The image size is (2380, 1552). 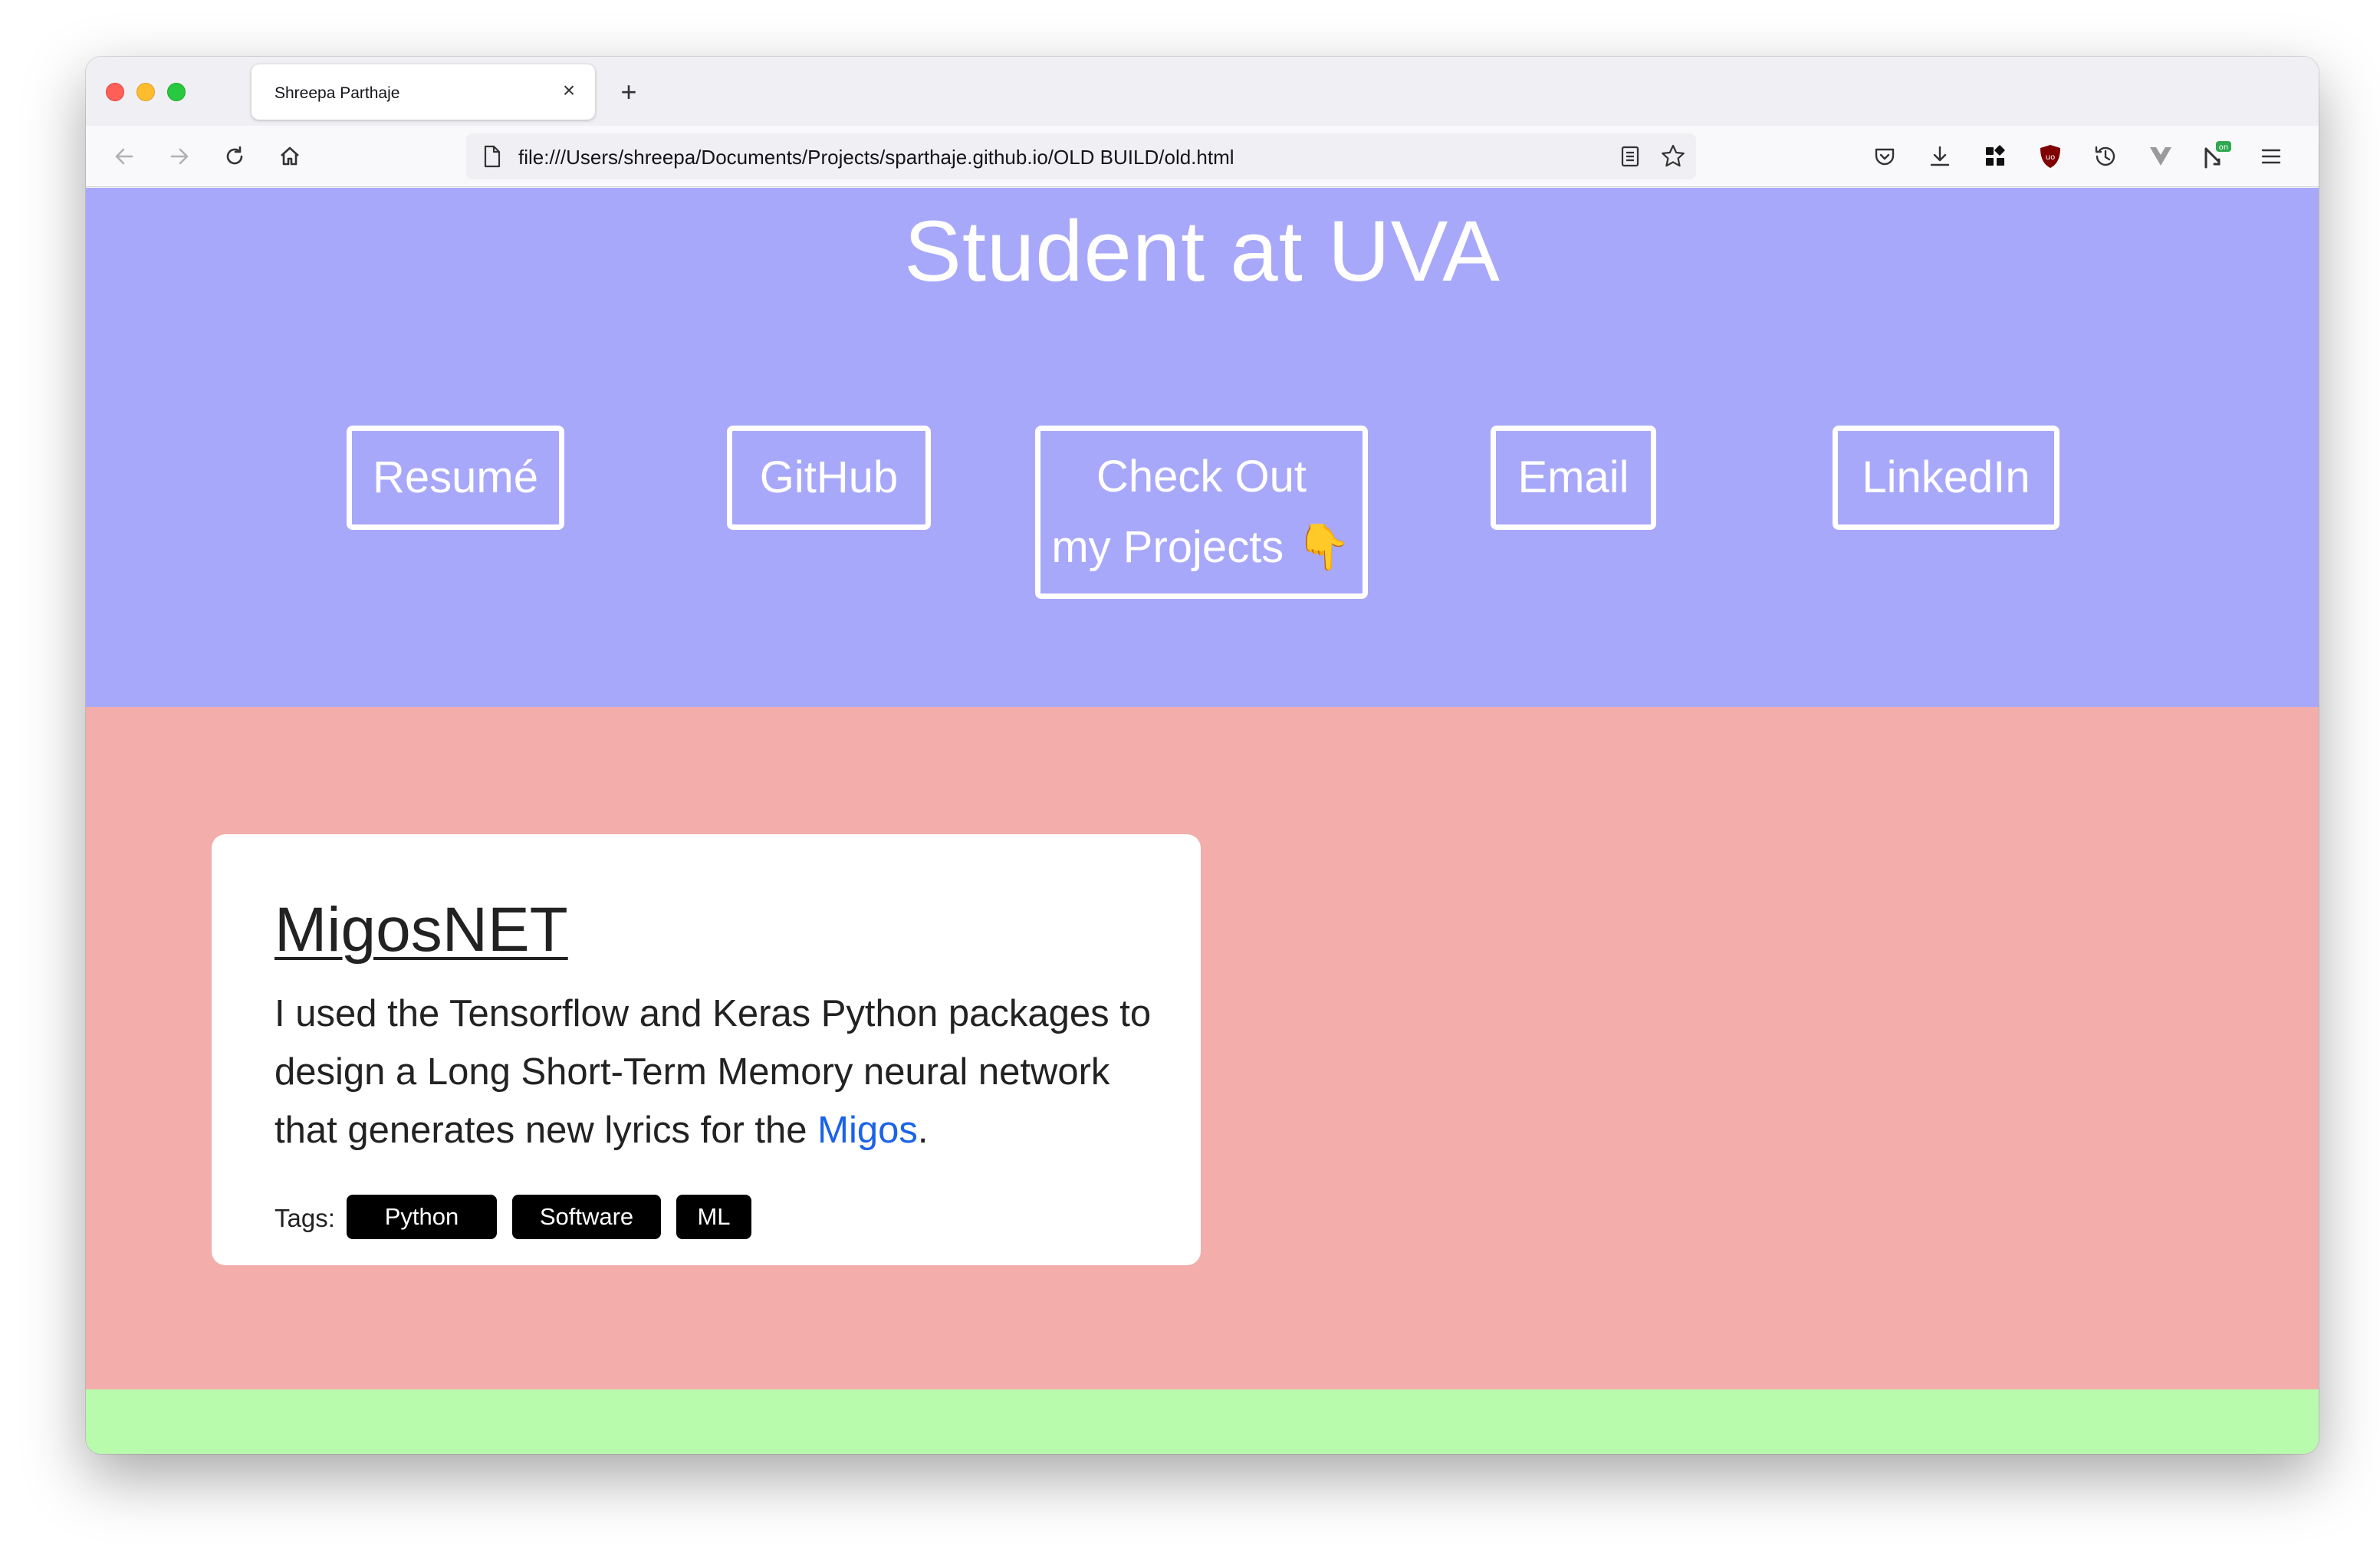 I want to click on extension-on-button: on, so click(x=2216, y=156).